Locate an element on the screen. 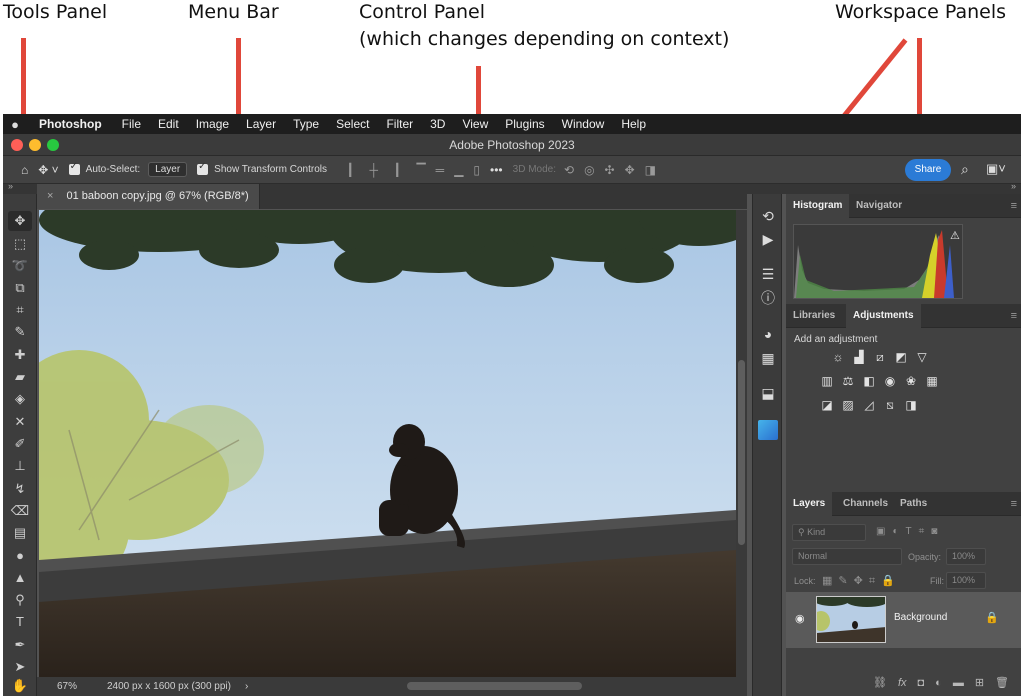 This screenshot has height=698, width=1024. vertical-scrollbar is located at coordinates (741, 443).